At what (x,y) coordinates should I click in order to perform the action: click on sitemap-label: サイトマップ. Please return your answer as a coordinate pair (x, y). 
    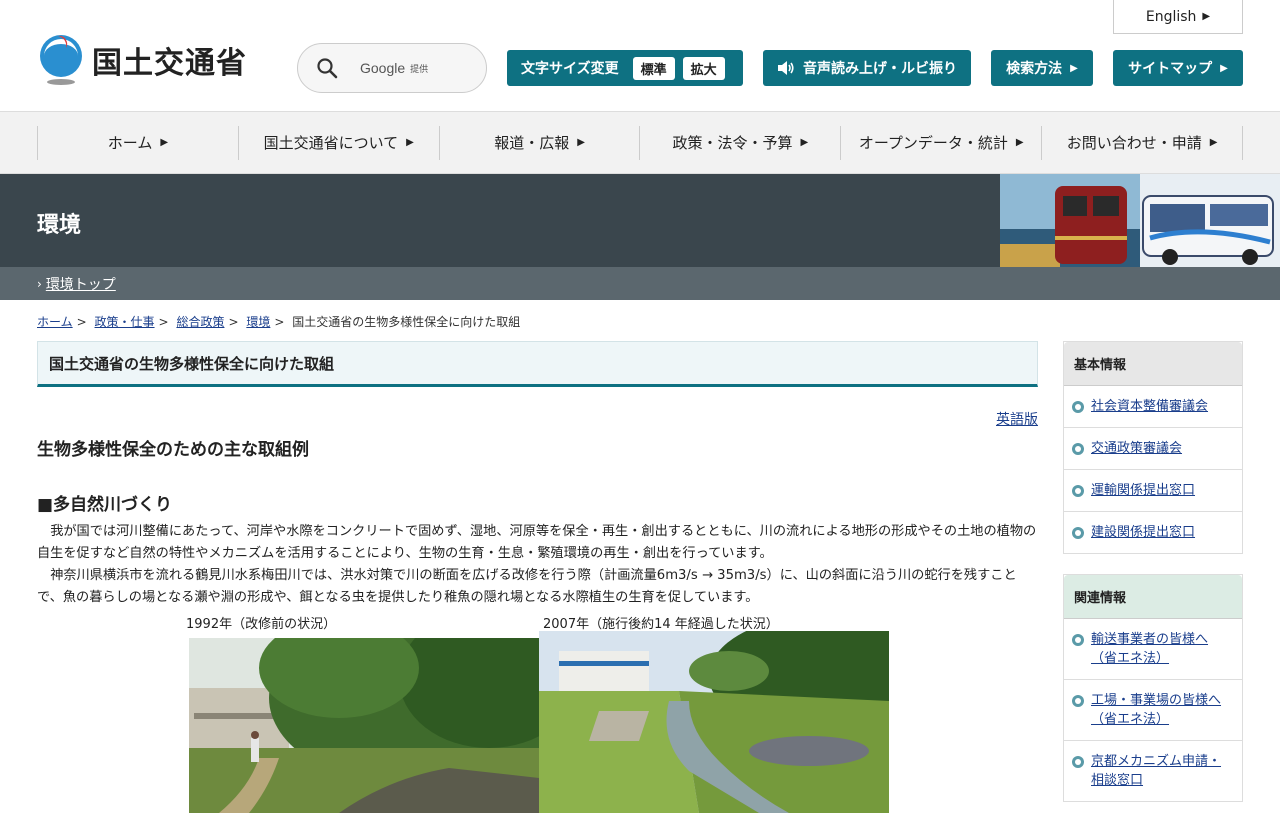
    Looking at the image, I should click on (1170, 69).